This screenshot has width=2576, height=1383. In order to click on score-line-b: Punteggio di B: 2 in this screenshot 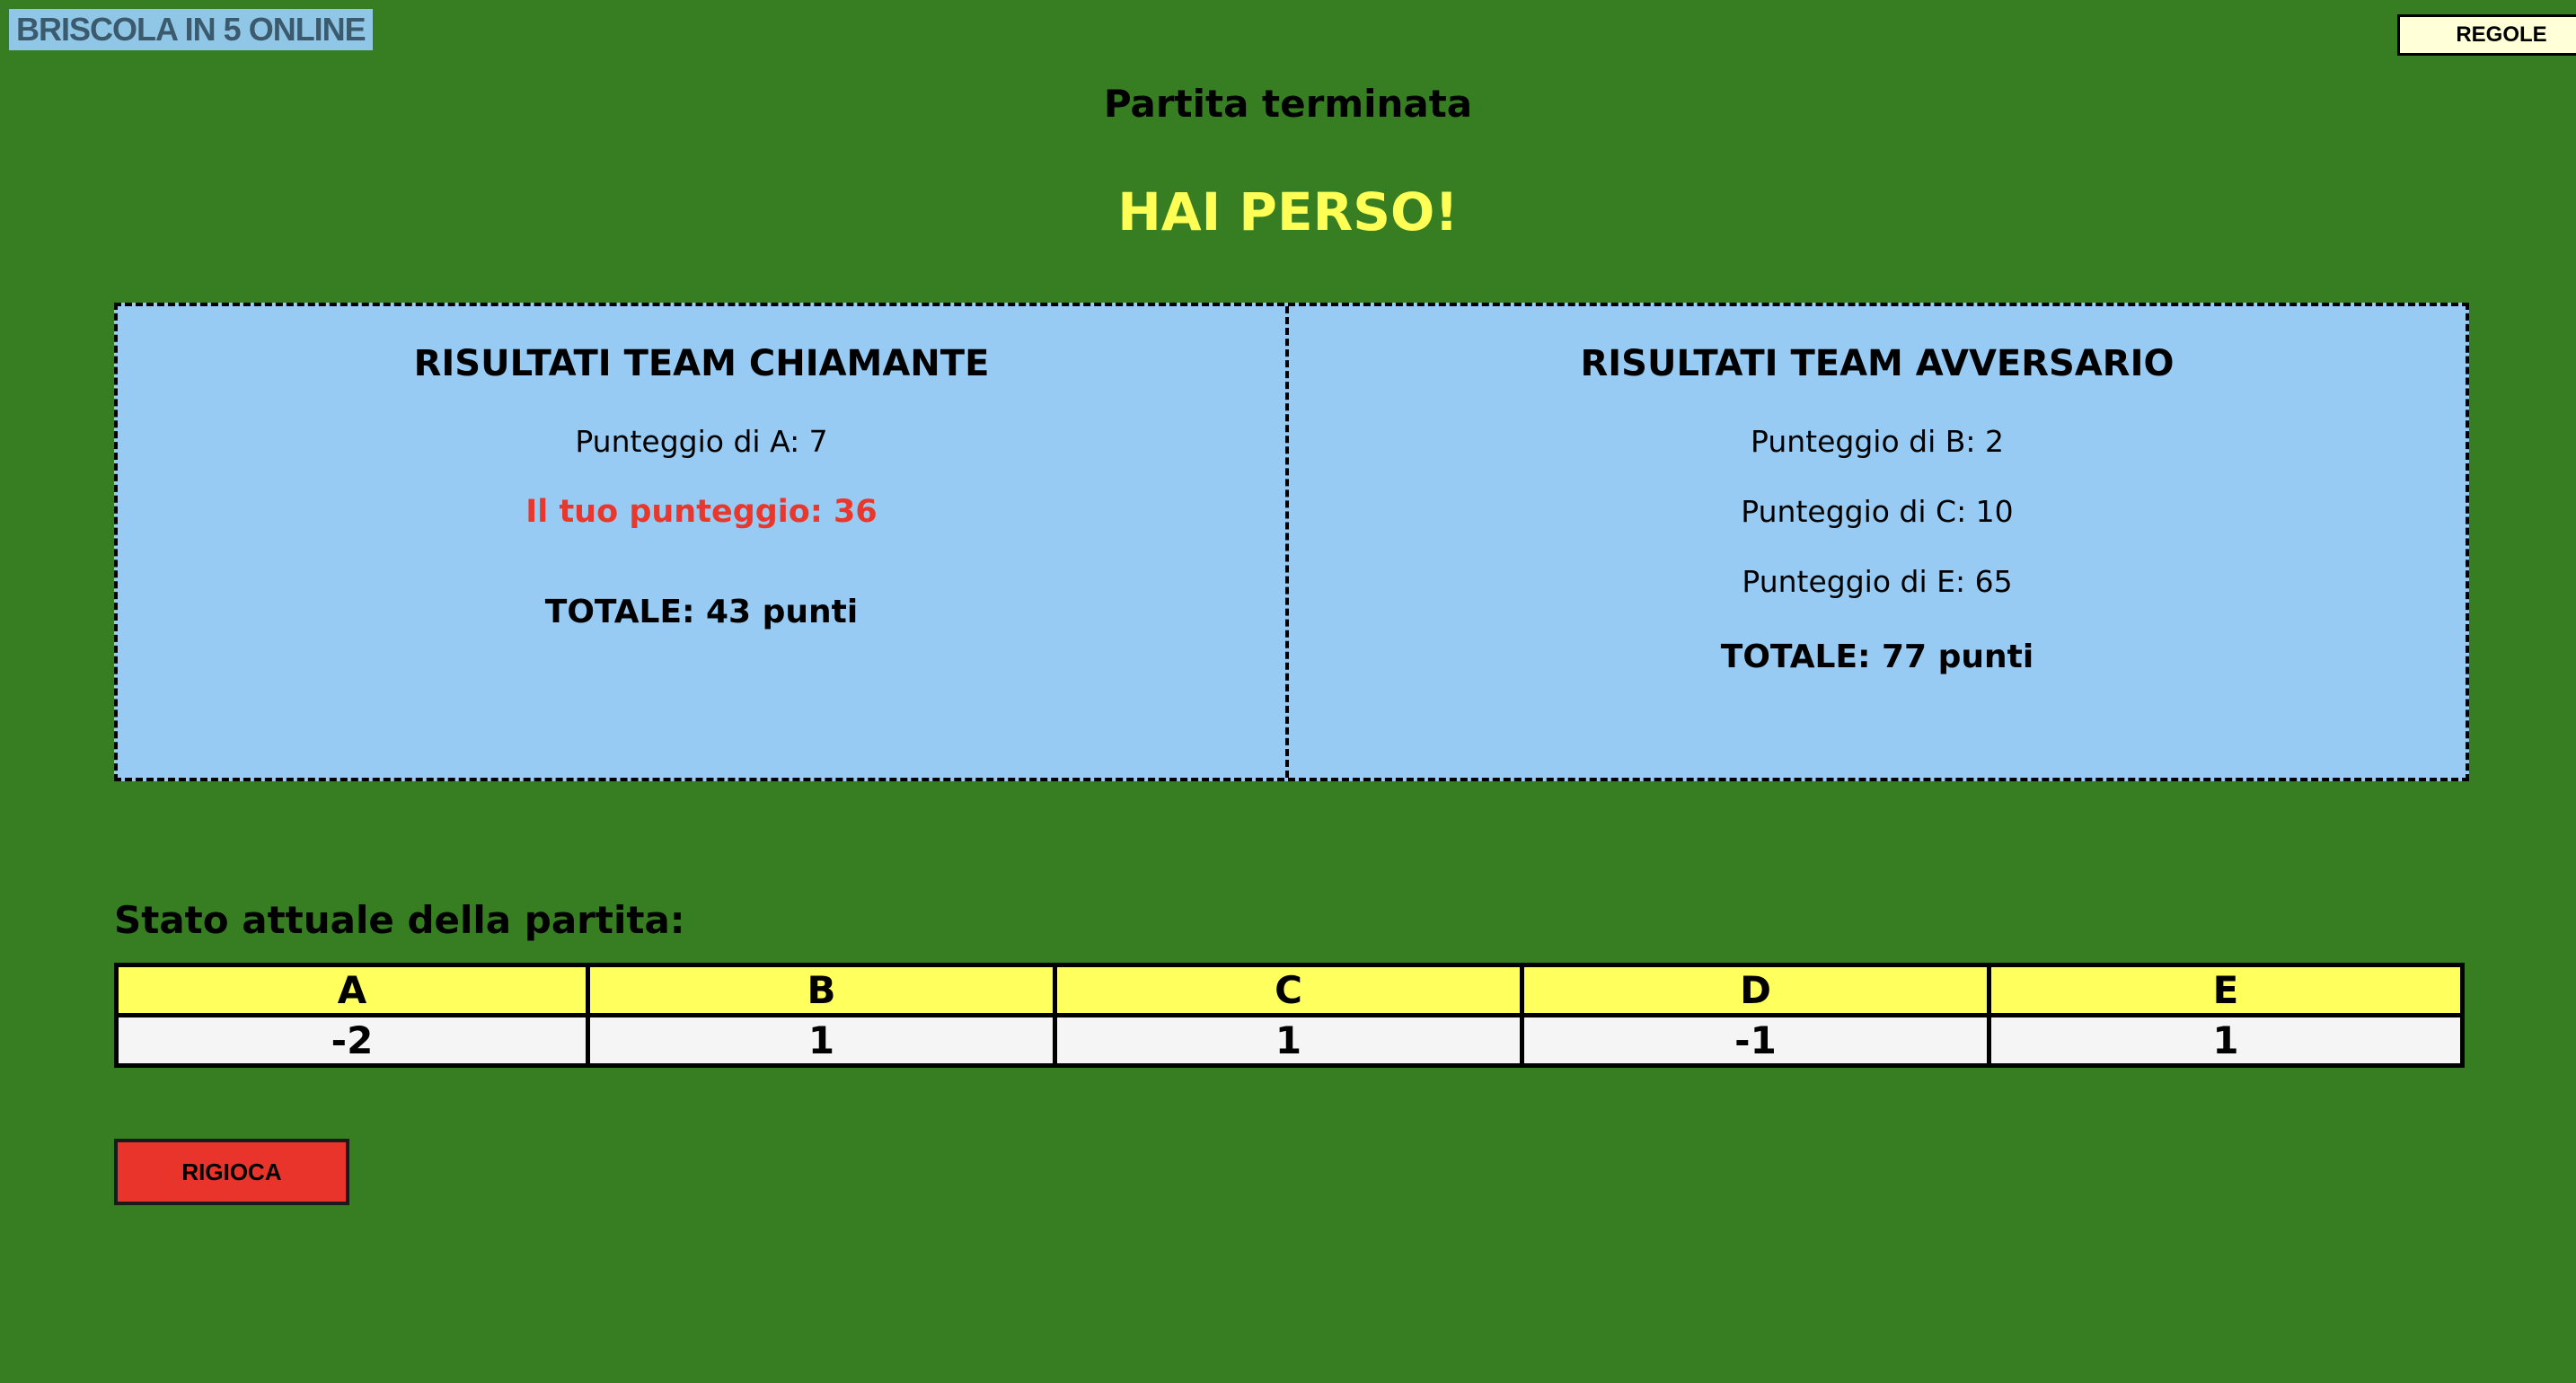, I will do `click(1877, 441)`.